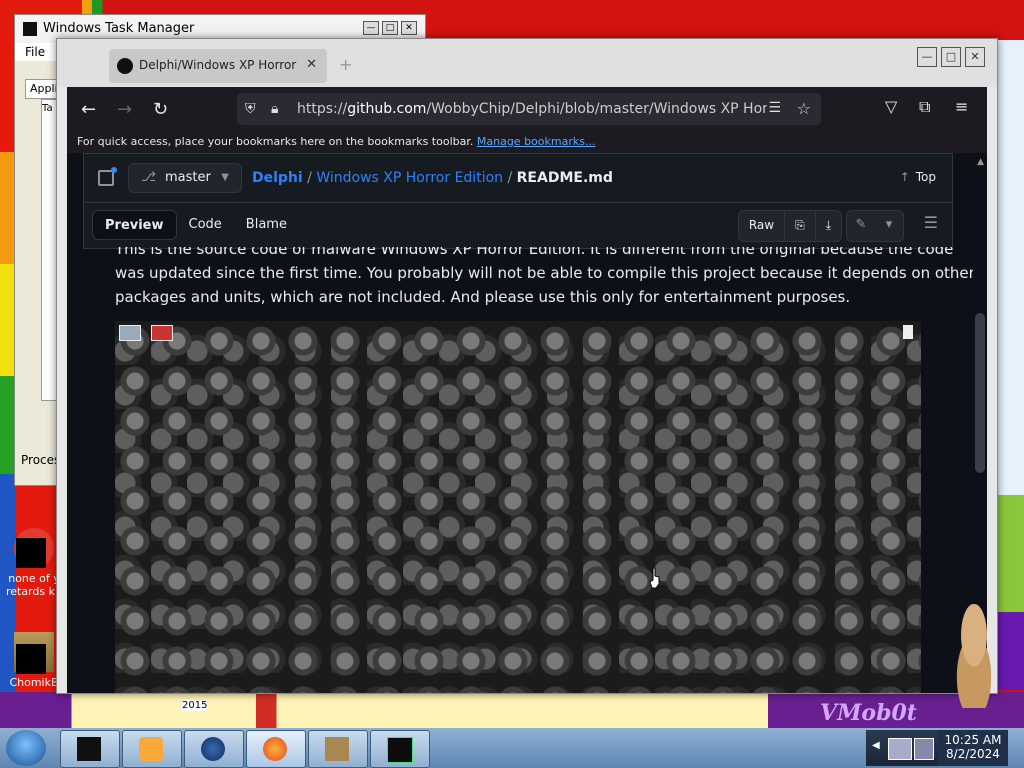  I want to click on breadcrumb-file: README.md, so click(564, 178).